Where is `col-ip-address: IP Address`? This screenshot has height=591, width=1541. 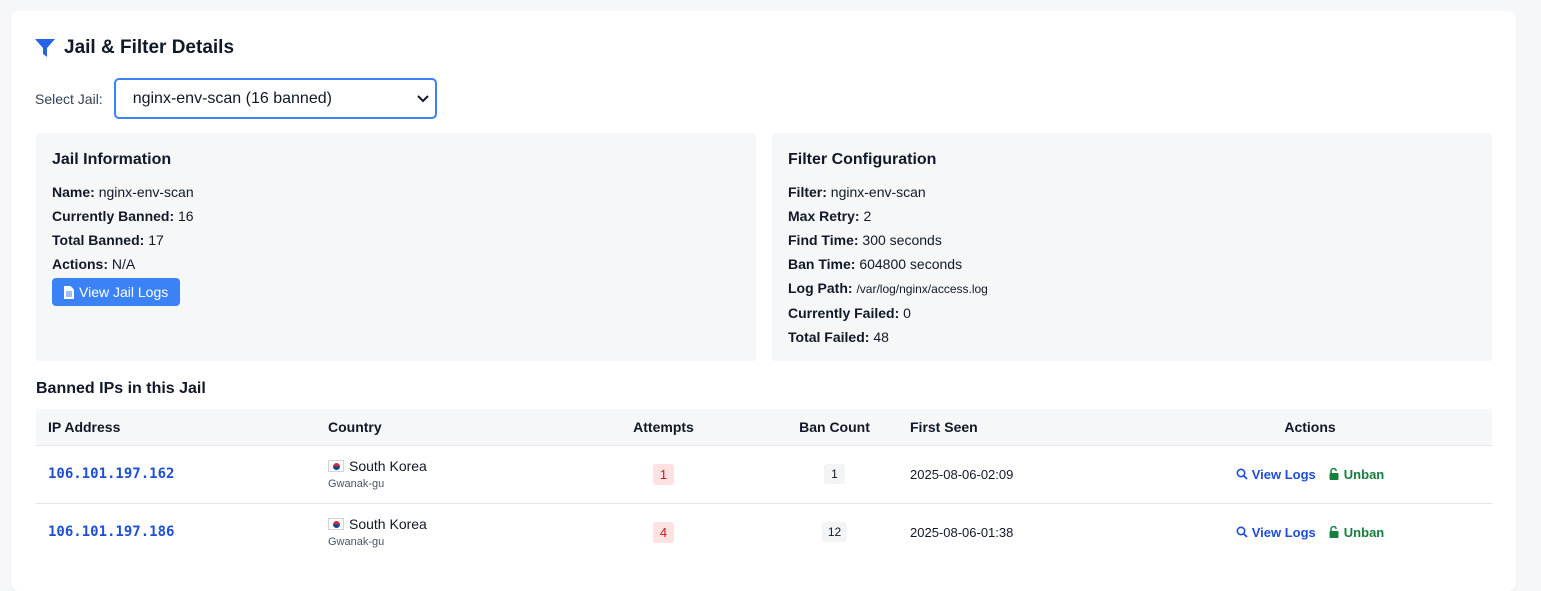 col-ip-address: IP Address is located at coordinates (84, 426).